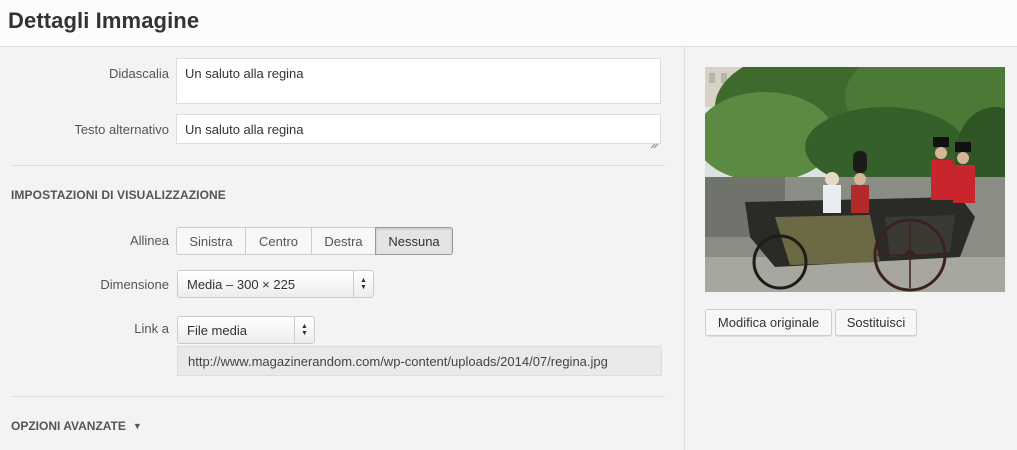 The image size is (1017, 450). What do you see at coordinates (876, 322) in the screenshot?
I see `replace-button: Sostituisci` at bounding box center [876, 322].